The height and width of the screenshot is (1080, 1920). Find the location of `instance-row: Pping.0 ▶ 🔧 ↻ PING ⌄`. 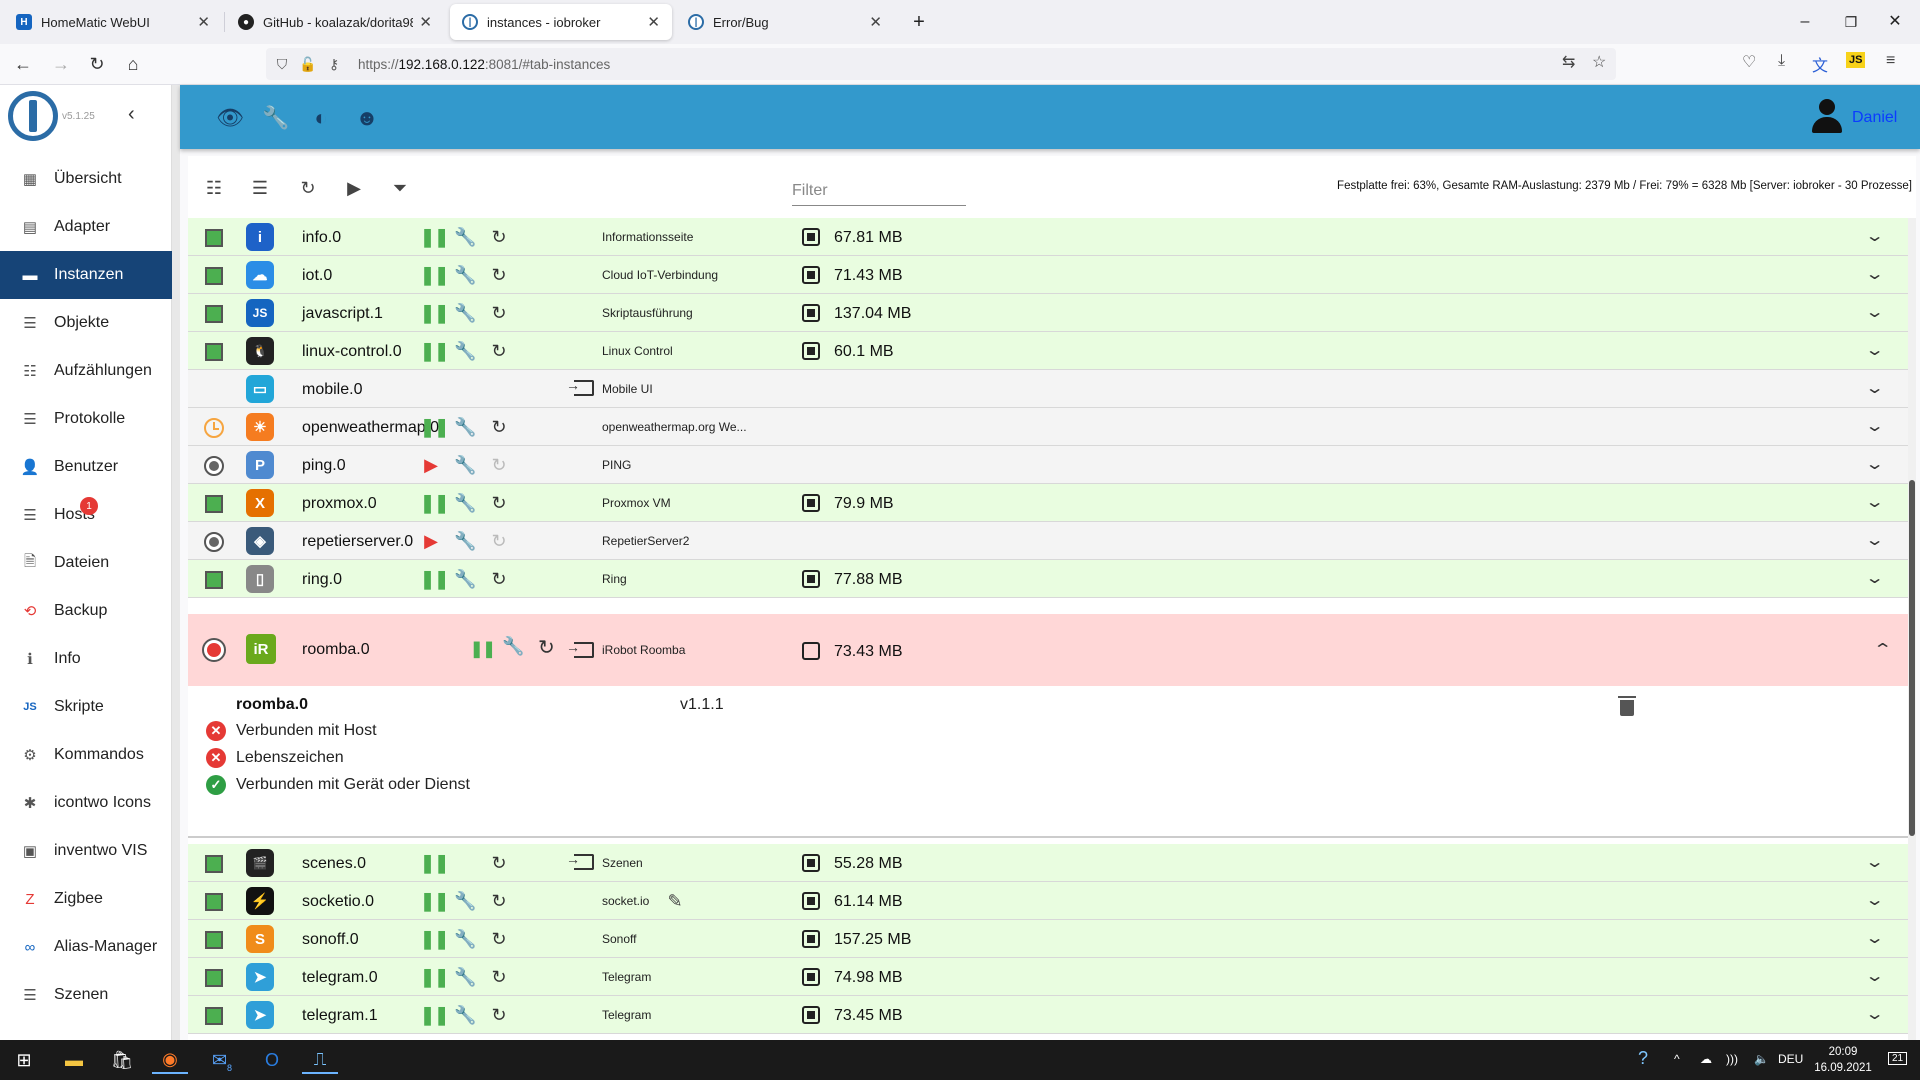

instance-row: Pping.0 ▶ 🔧 ↻ PING ⌄ is located at coordinates (1048, 465).